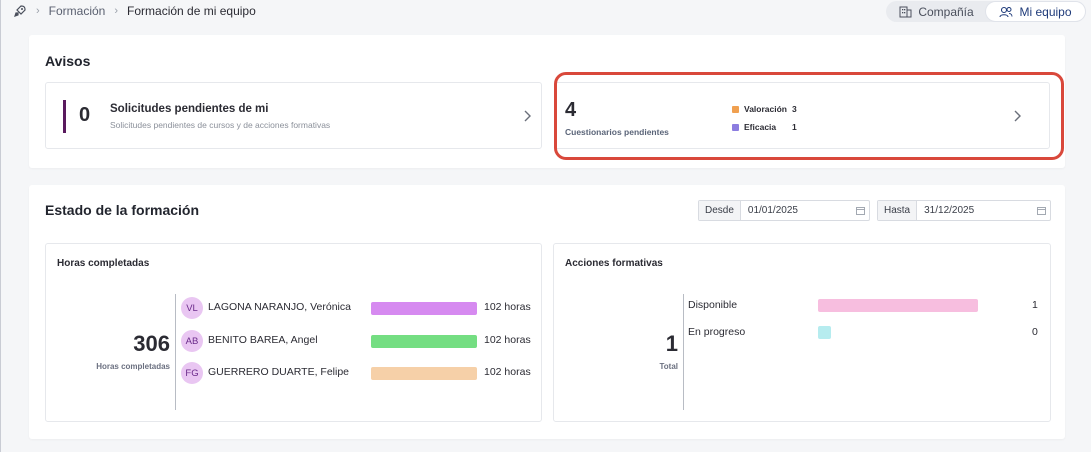 The height and width of the screenshot is (452, 1091). What do you see at coordinates (279, 307) in the screenshot?
I see `person-name: LAGONA NARANJO, Verónica` at bounding box center [279, 307].